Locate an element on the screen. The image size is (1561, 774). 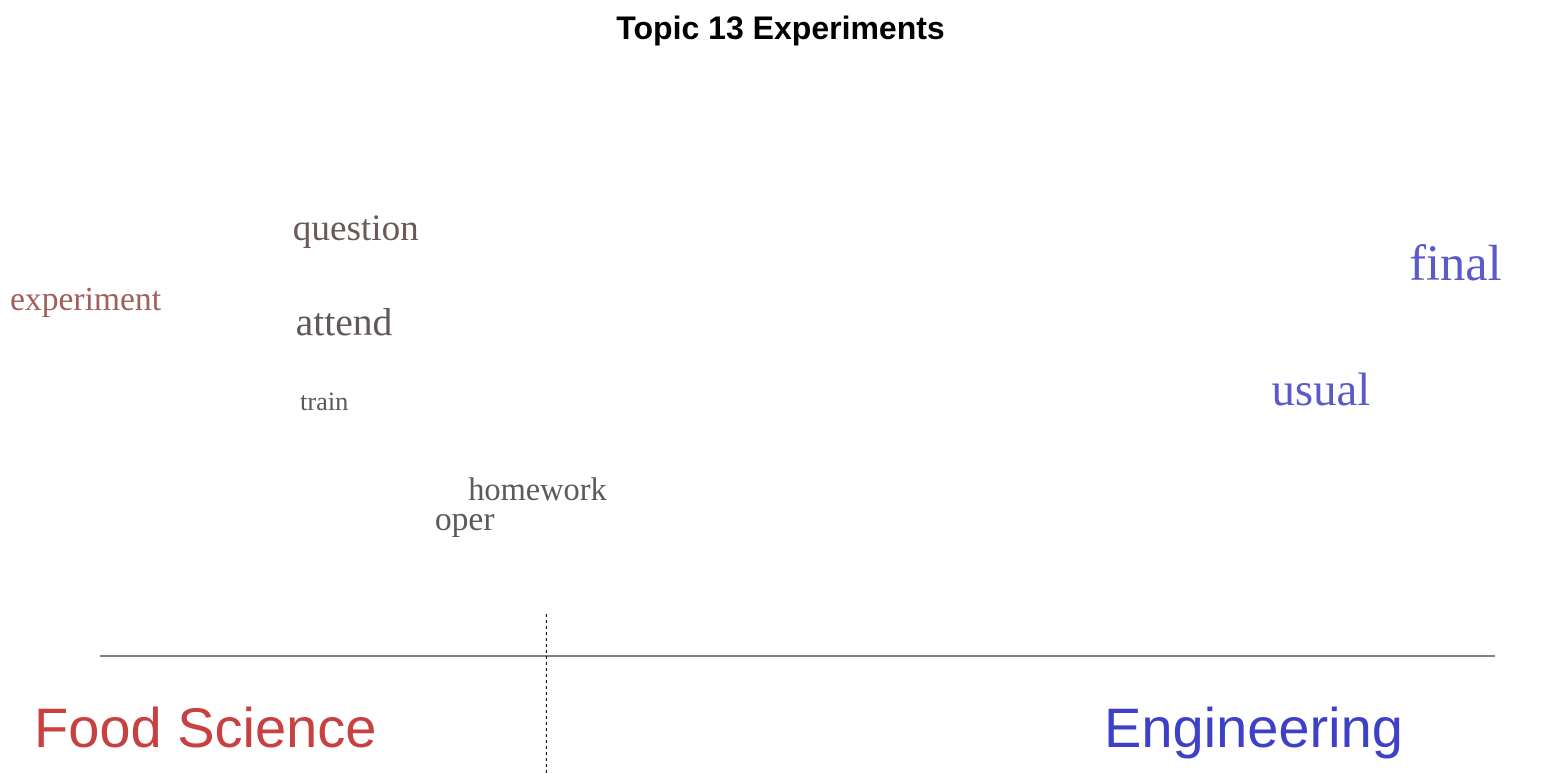
word-final: final is located at coordinates (1455, 263).